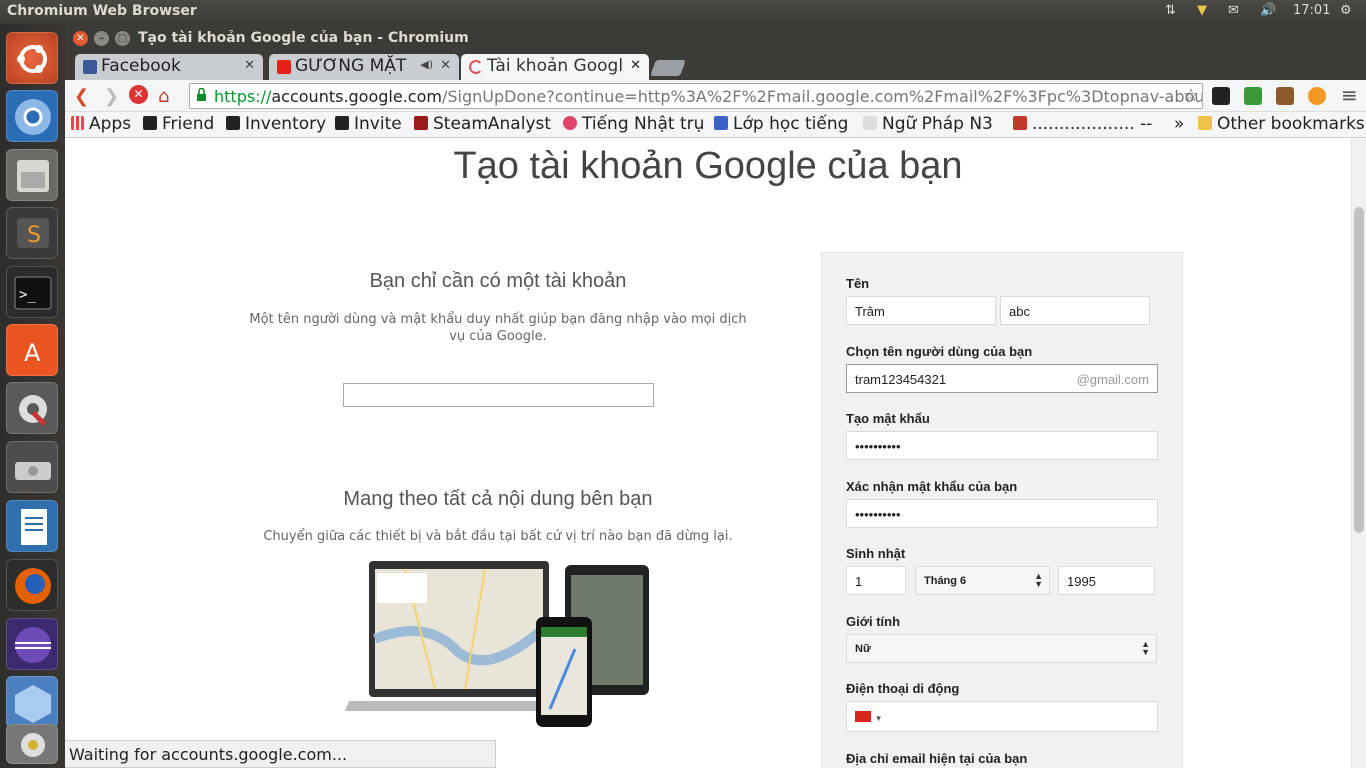  I want to click on menu-icon: ≡, so click(1349, 95).